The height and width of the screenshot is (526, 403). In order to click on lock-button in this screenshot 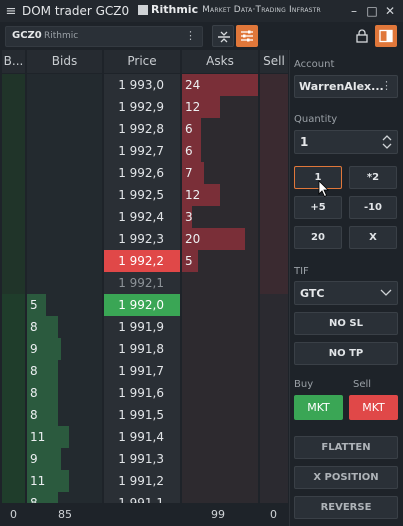, I will do `click(362, 36)`.